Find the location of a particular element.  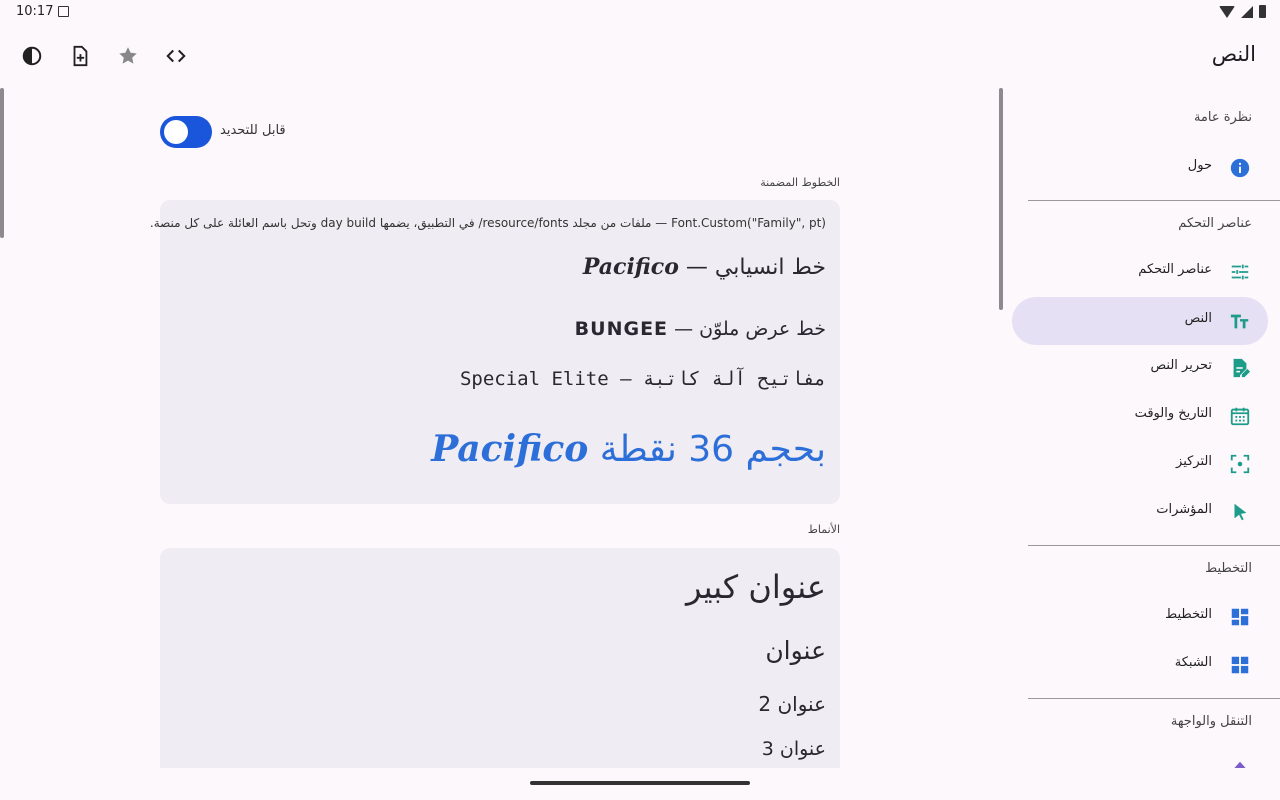

nav-label-text: النص is located at coordinates (1198, 318).